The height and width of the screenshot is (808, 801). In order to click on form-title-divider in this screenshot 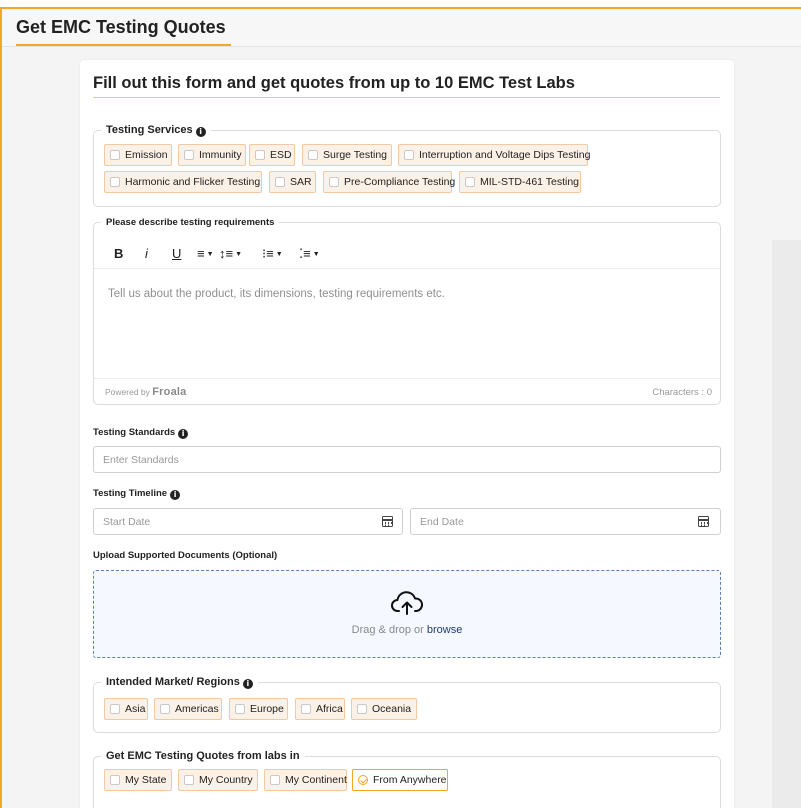, I will do `click(406, 97)`.